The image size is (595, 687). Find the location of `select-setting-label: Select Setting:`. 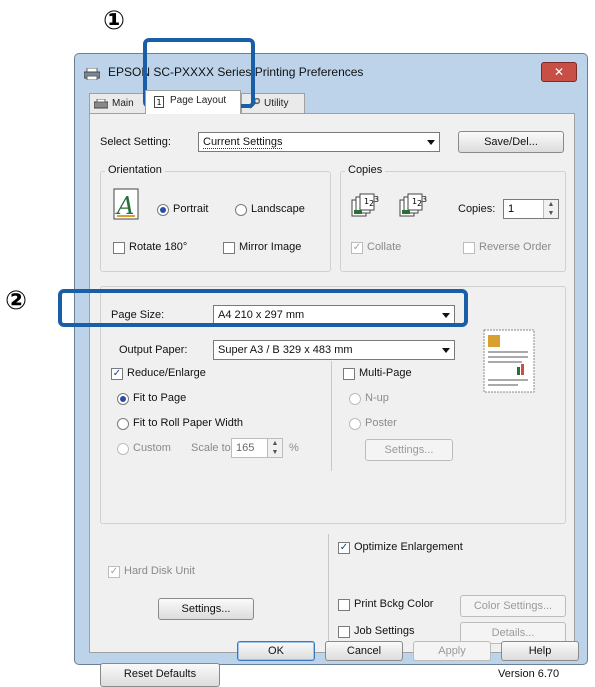

select-setting-label: Select Setting: is located at coordinates (135, 142).